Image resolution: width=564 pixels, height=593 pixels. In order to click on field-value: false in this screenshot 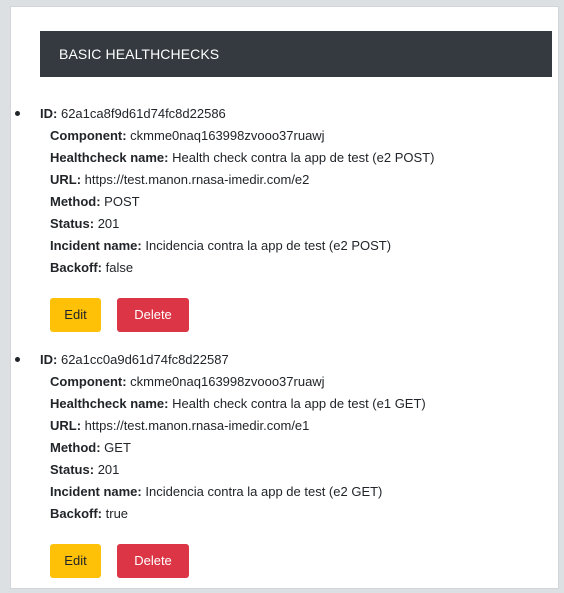, I will do `click(119, 267)`.